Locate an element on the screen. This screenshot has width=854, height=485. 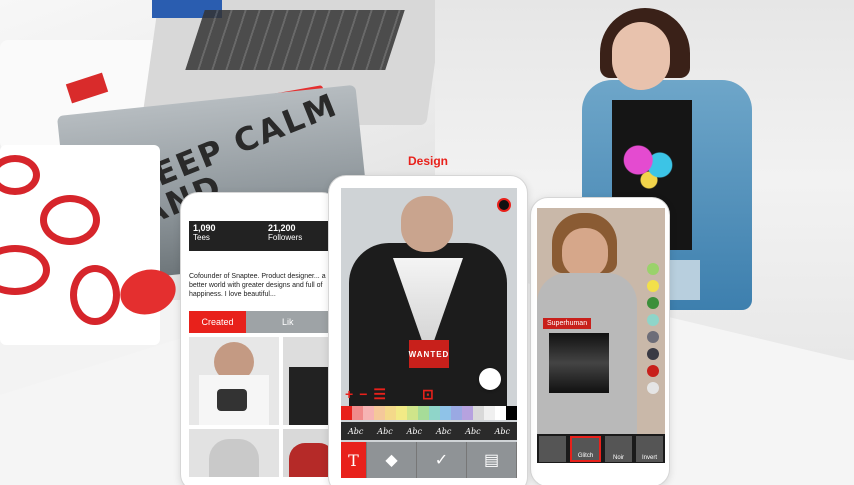
profile-tabs: Created Lik is located at coordinates (264, 322).